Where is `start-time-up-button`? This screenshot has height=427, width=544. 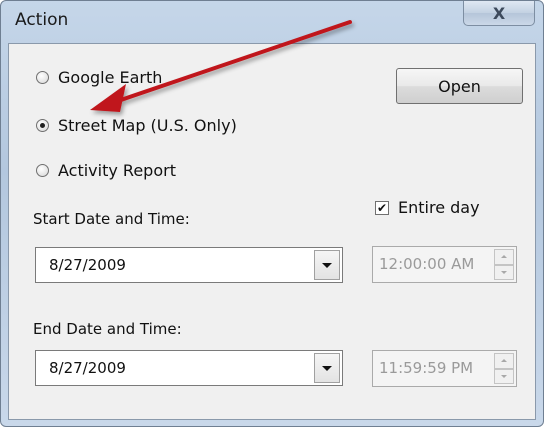 start-time-up-button is located at coordinates (504, 257).